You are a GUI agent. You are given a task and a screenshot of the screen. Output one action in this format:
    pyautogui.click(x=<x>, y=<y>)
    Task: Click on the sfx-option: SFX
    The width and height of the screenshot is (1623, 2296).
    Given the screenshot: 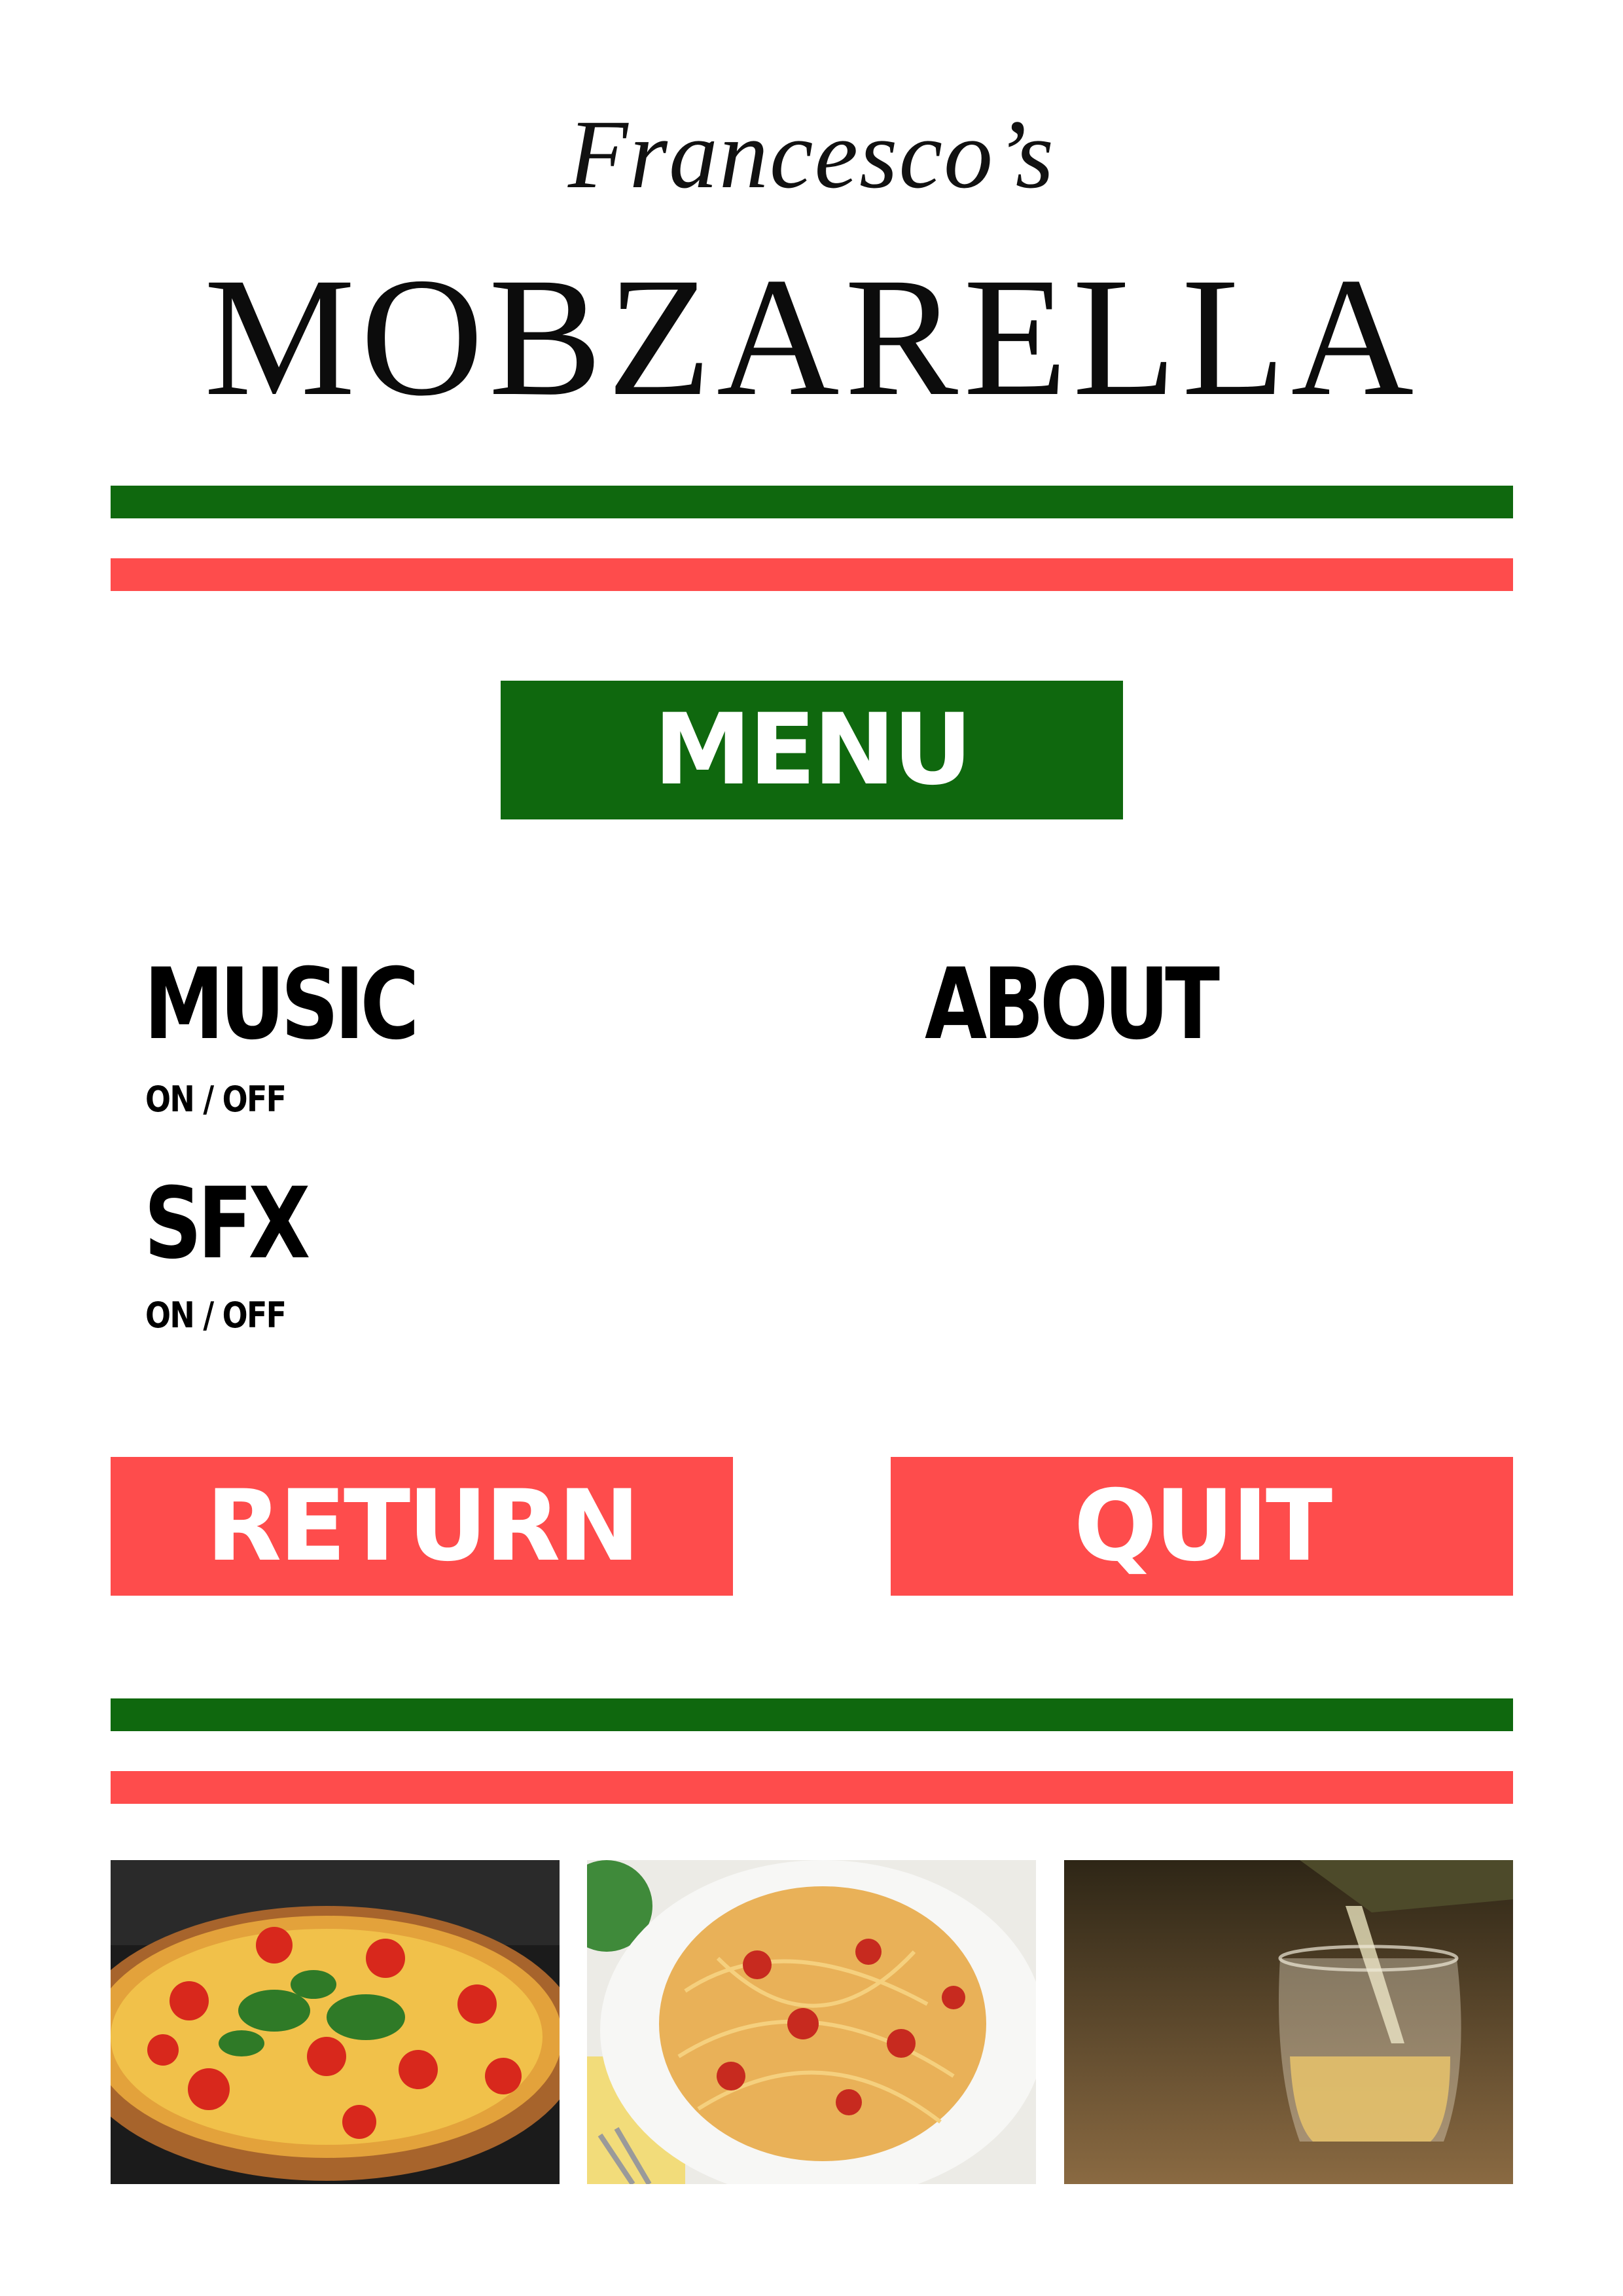 What is the action you would take?
    pyautogui.click(x=243, y=1224)
    